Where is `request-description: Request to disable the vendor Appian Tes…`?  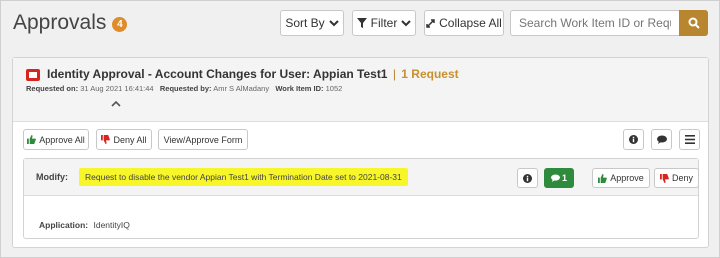 request-description: Request to disable the vendor Appian Tes… is located at coordinates (243, 177).